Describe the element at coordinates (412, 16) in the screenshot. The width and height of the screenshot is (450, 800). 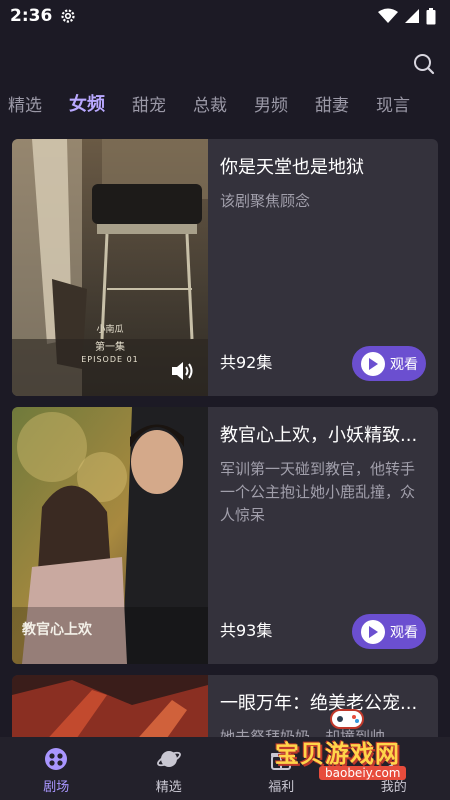
I see `signal-icon` at that location.